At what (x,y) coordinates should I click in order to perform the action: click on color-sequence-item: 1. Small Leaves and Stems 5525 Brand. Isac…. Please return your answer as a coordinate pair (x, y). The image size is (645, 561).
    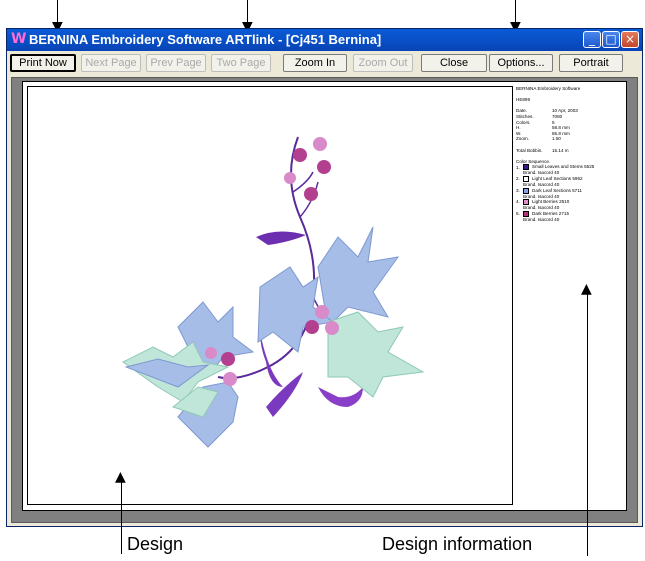
    Looking at the image, I should click on (569, 170).